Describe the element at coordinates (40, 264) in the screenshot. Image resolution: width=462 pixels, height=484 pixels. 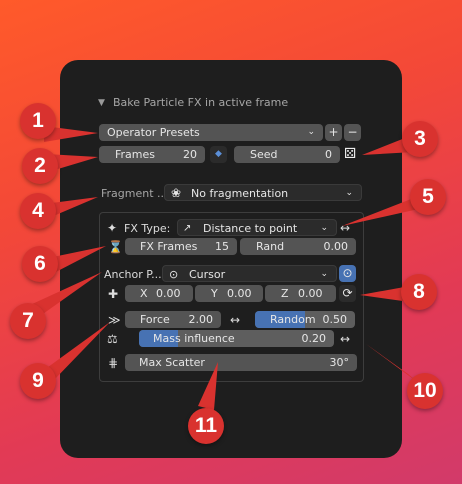
I see `callout-badge-6: 6` at that location.